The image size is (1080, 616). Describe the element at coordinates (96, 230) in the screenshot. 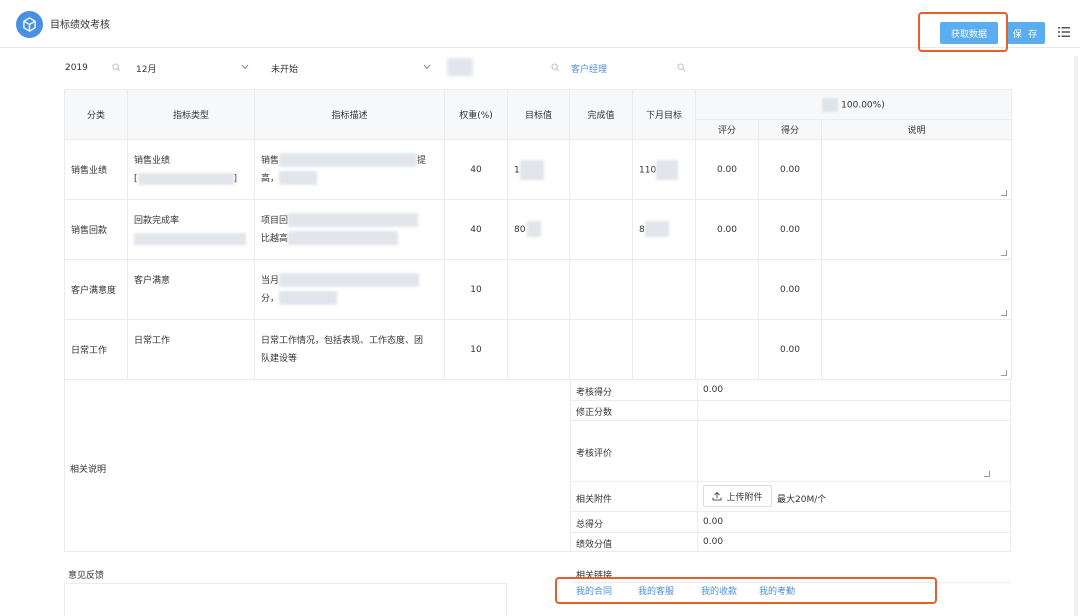

I see `row-category: 销售回款` at that location.